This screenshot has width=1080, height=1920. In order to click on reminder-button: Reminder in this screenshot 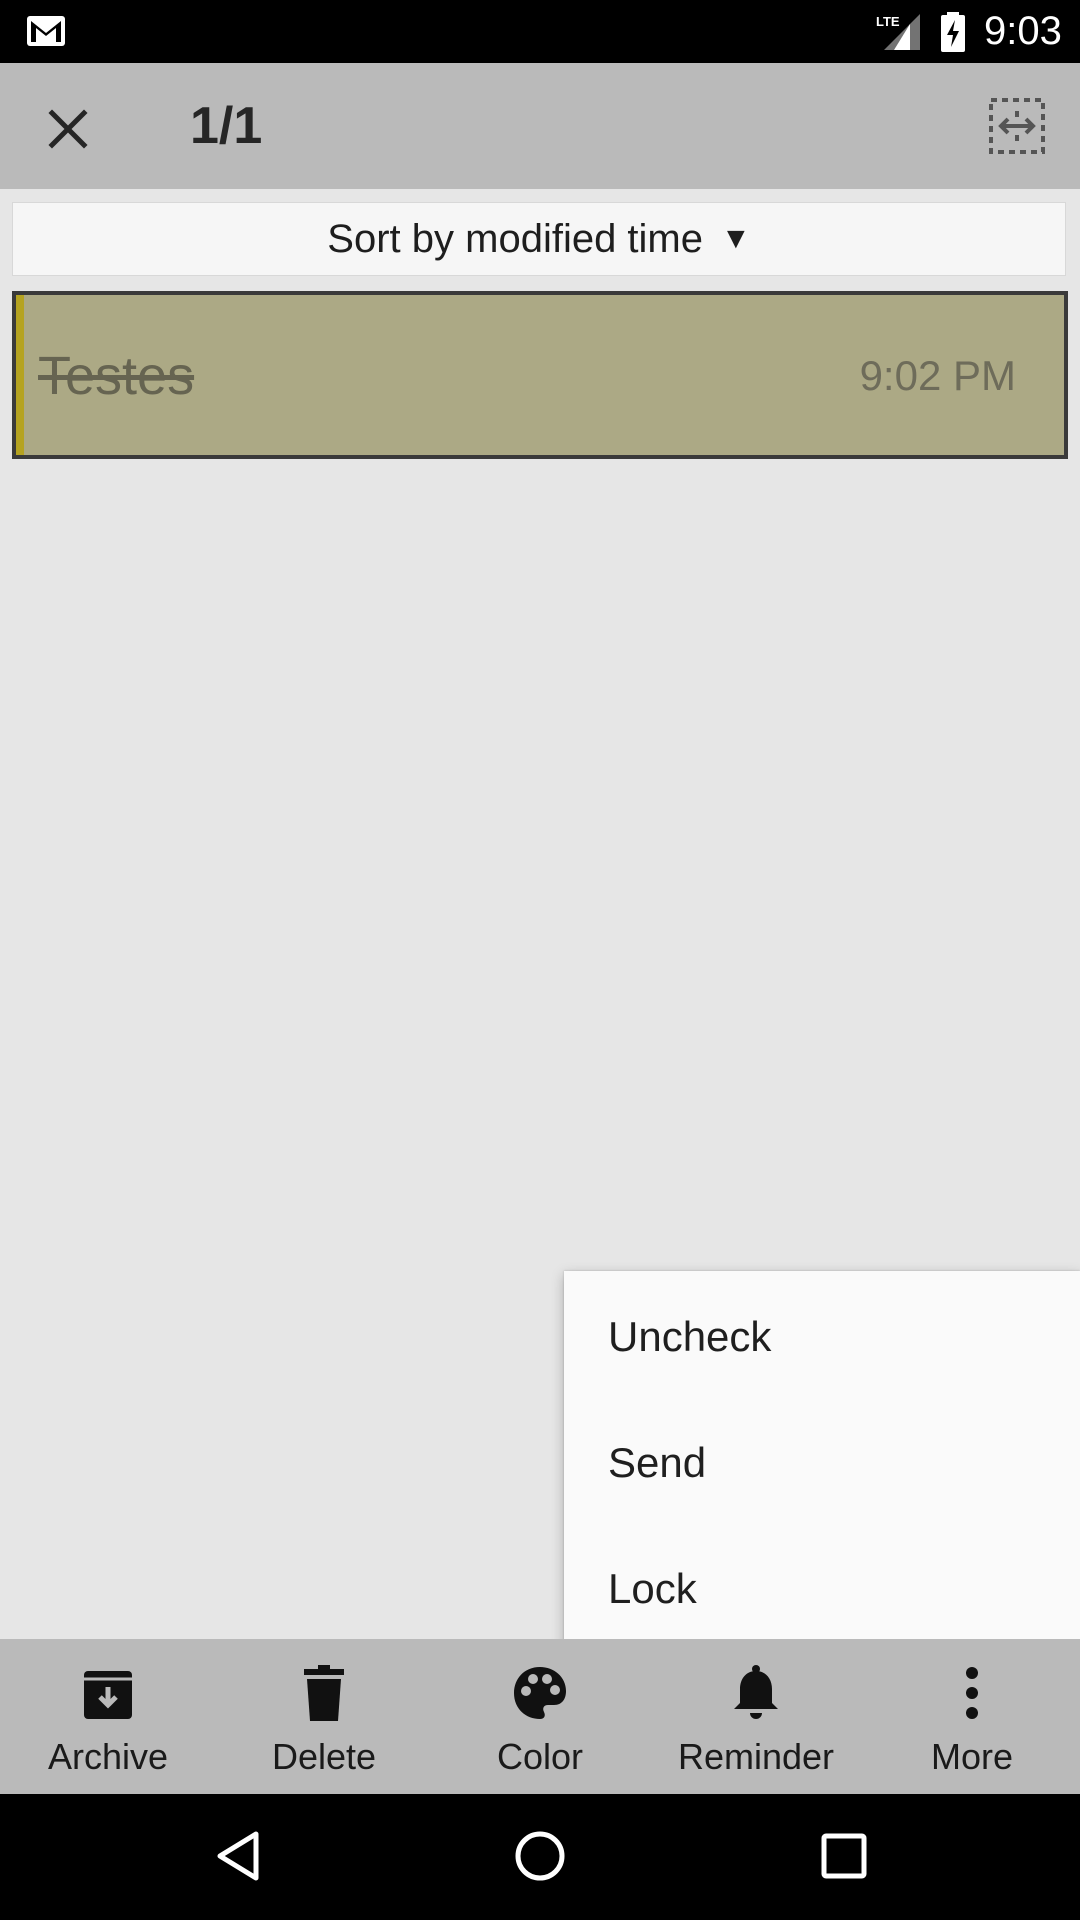, I will do `click(756, 1716)`.